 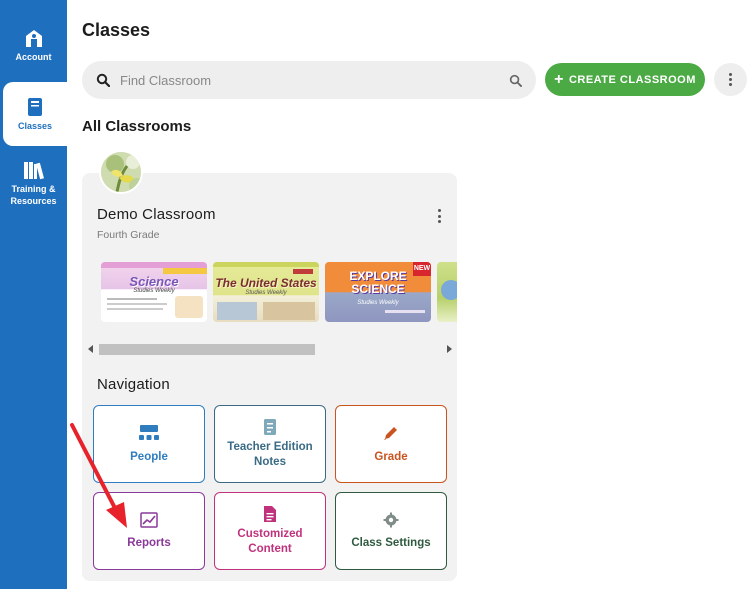 I want to click on more-vertical-icon, so click(x=730, y=79).